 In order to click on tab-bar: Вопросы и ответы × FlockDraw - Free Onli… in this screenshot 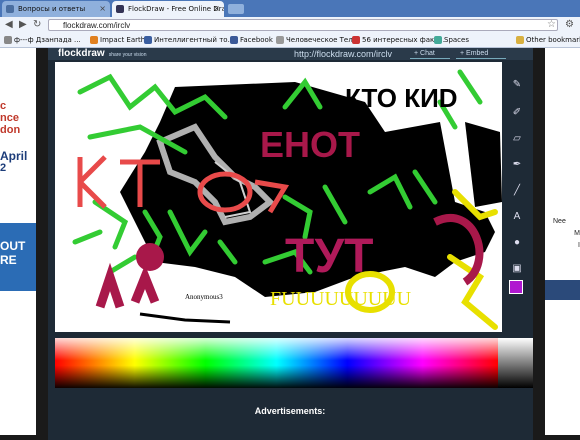, I will do `click(290, 8)`.